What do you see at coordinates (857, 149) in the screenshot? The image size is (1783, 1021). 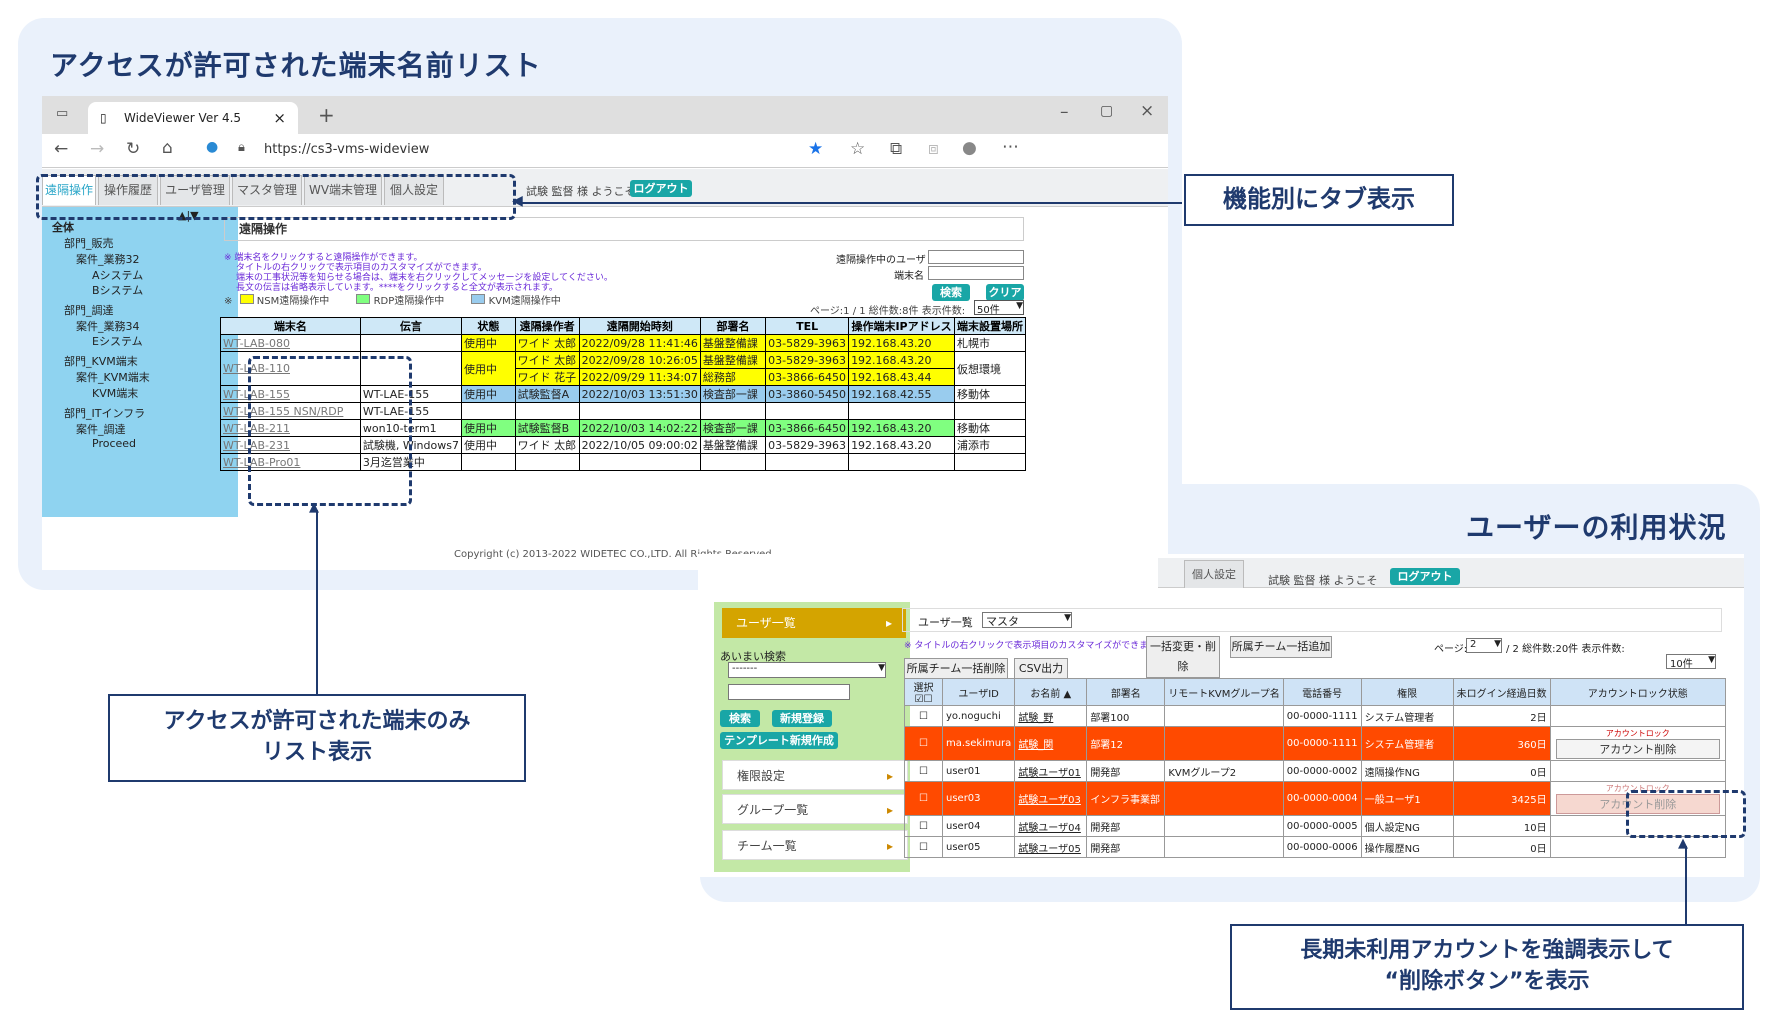 I see `favorites-icon: ☆` at bounding box center [857, 149].